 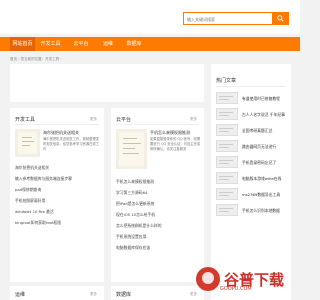 I want to click on sidebar-link: 全国考研真题汇总, so click(x=257, y=131).